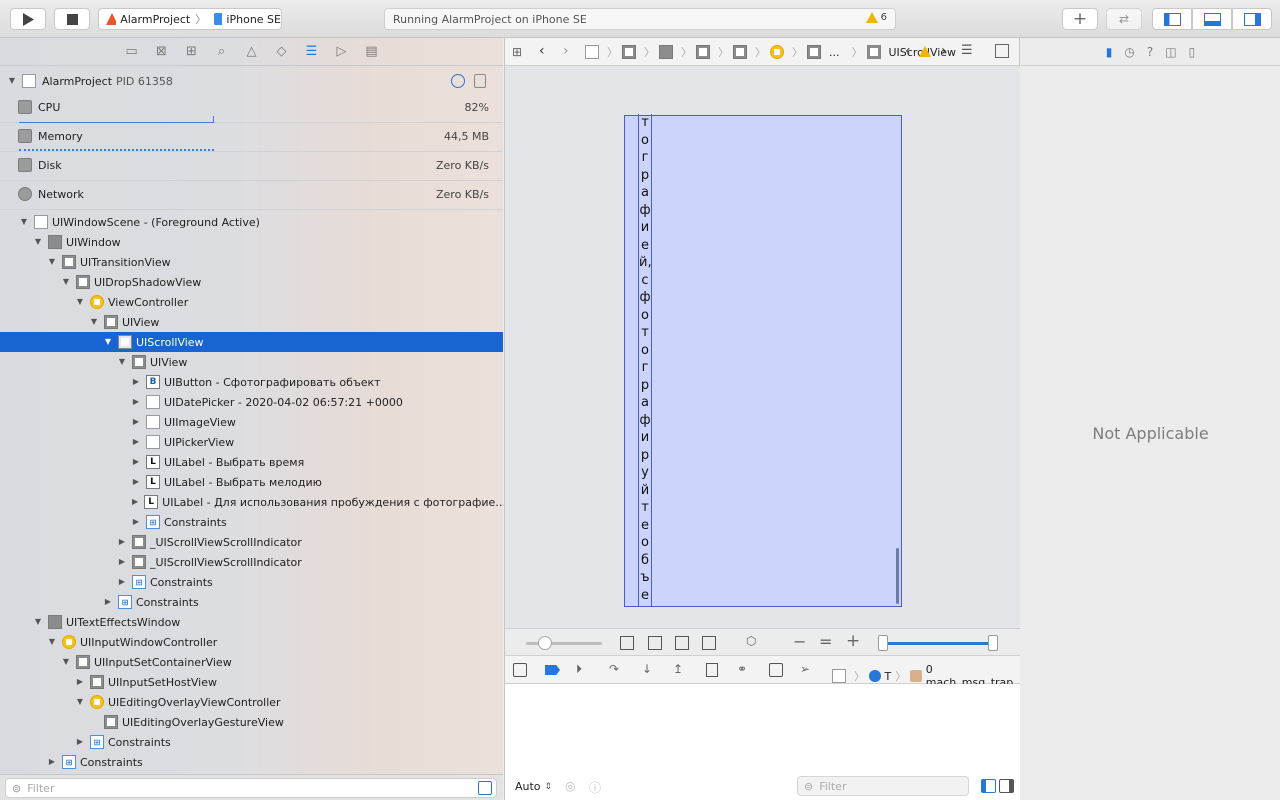 Image resolution: width=1280 pixels, height=800 pixels. Describe the element at coordinates (938, 643) in the screenshot. I see `range-slider` at that location.